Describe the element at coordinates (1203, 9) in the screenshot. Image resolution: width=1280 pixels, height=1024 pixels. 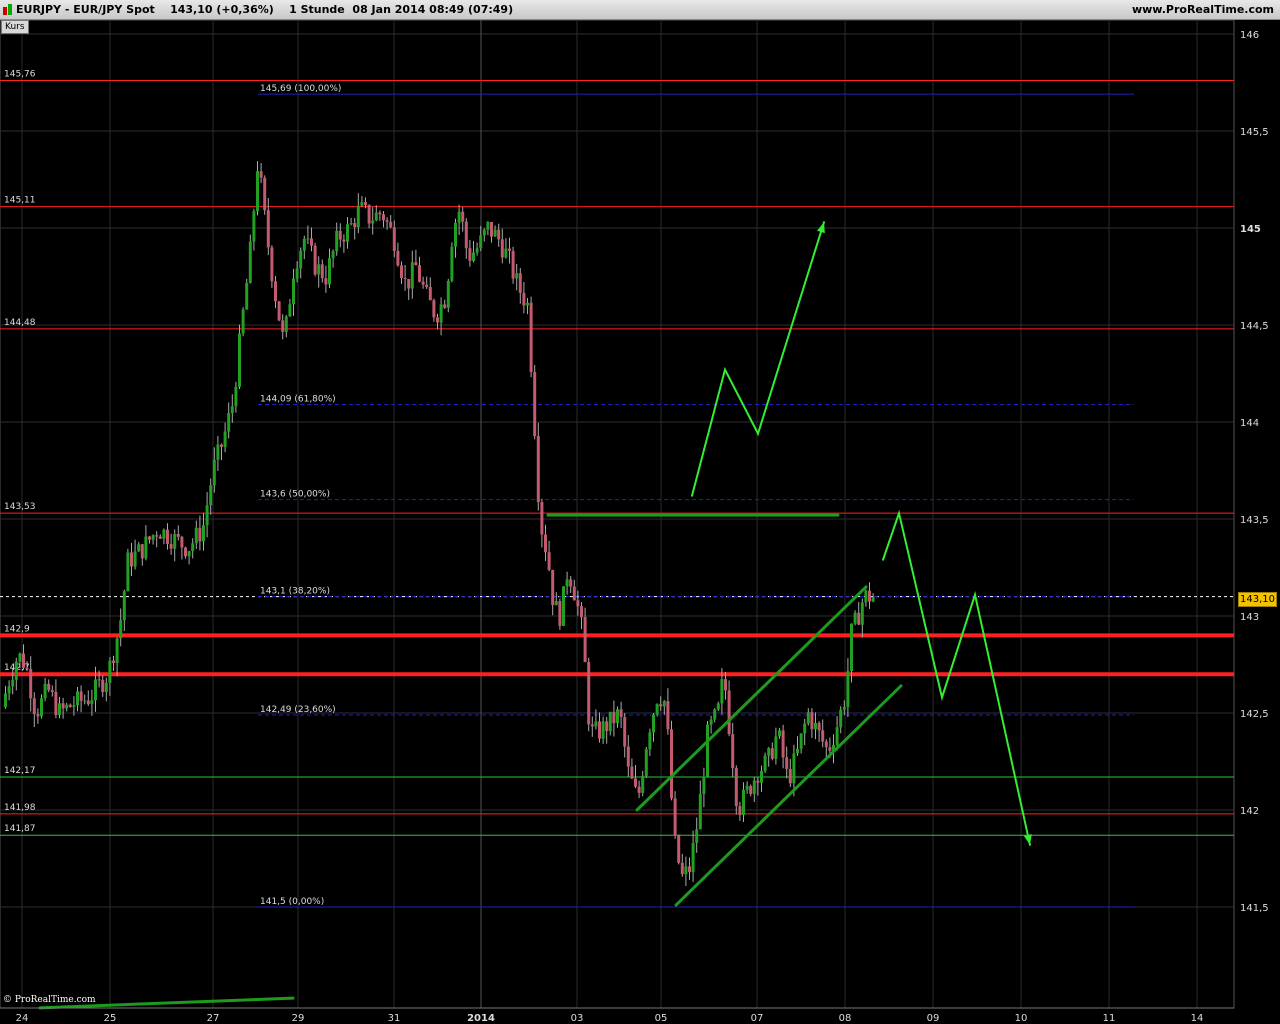
I see `site-link: www.ProRealTime.com` at that location.